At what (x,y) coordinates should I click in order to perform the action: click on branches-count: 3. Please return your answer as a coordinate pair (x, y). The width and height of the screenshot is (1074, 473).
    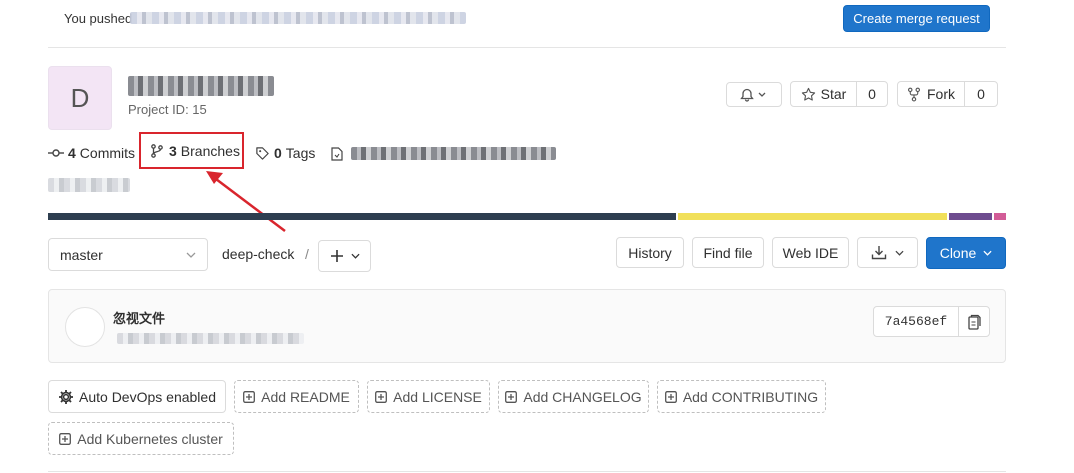
    Looking at the image, I should click on (173, 150).